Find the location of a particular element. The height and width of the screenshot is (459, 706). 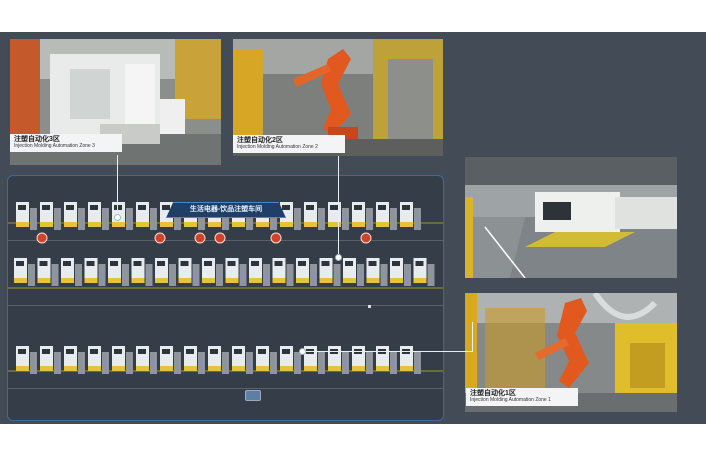

zone2-callout-dot is located at coordinates (338, 257).